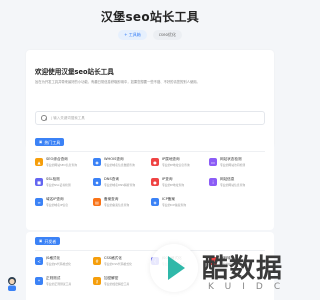 The image size is (320, 300). I want to click on tool-item: < JS格式化专业的JS代码格式化, so click(62, 263).